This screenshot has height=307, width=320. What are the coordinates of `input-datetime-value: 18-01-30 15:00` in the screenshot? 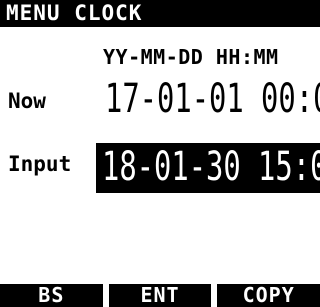 It's located at (211, 167).